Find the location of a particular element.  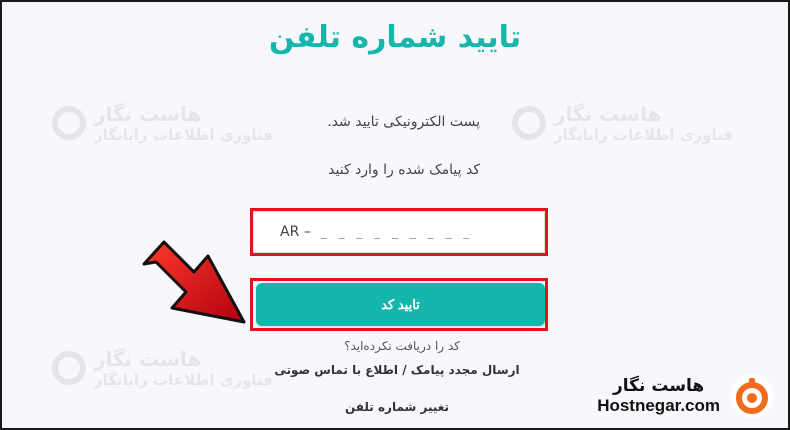

brand-logo: هاست نگار Hostnegar.com is located at coordinates (685, 396).